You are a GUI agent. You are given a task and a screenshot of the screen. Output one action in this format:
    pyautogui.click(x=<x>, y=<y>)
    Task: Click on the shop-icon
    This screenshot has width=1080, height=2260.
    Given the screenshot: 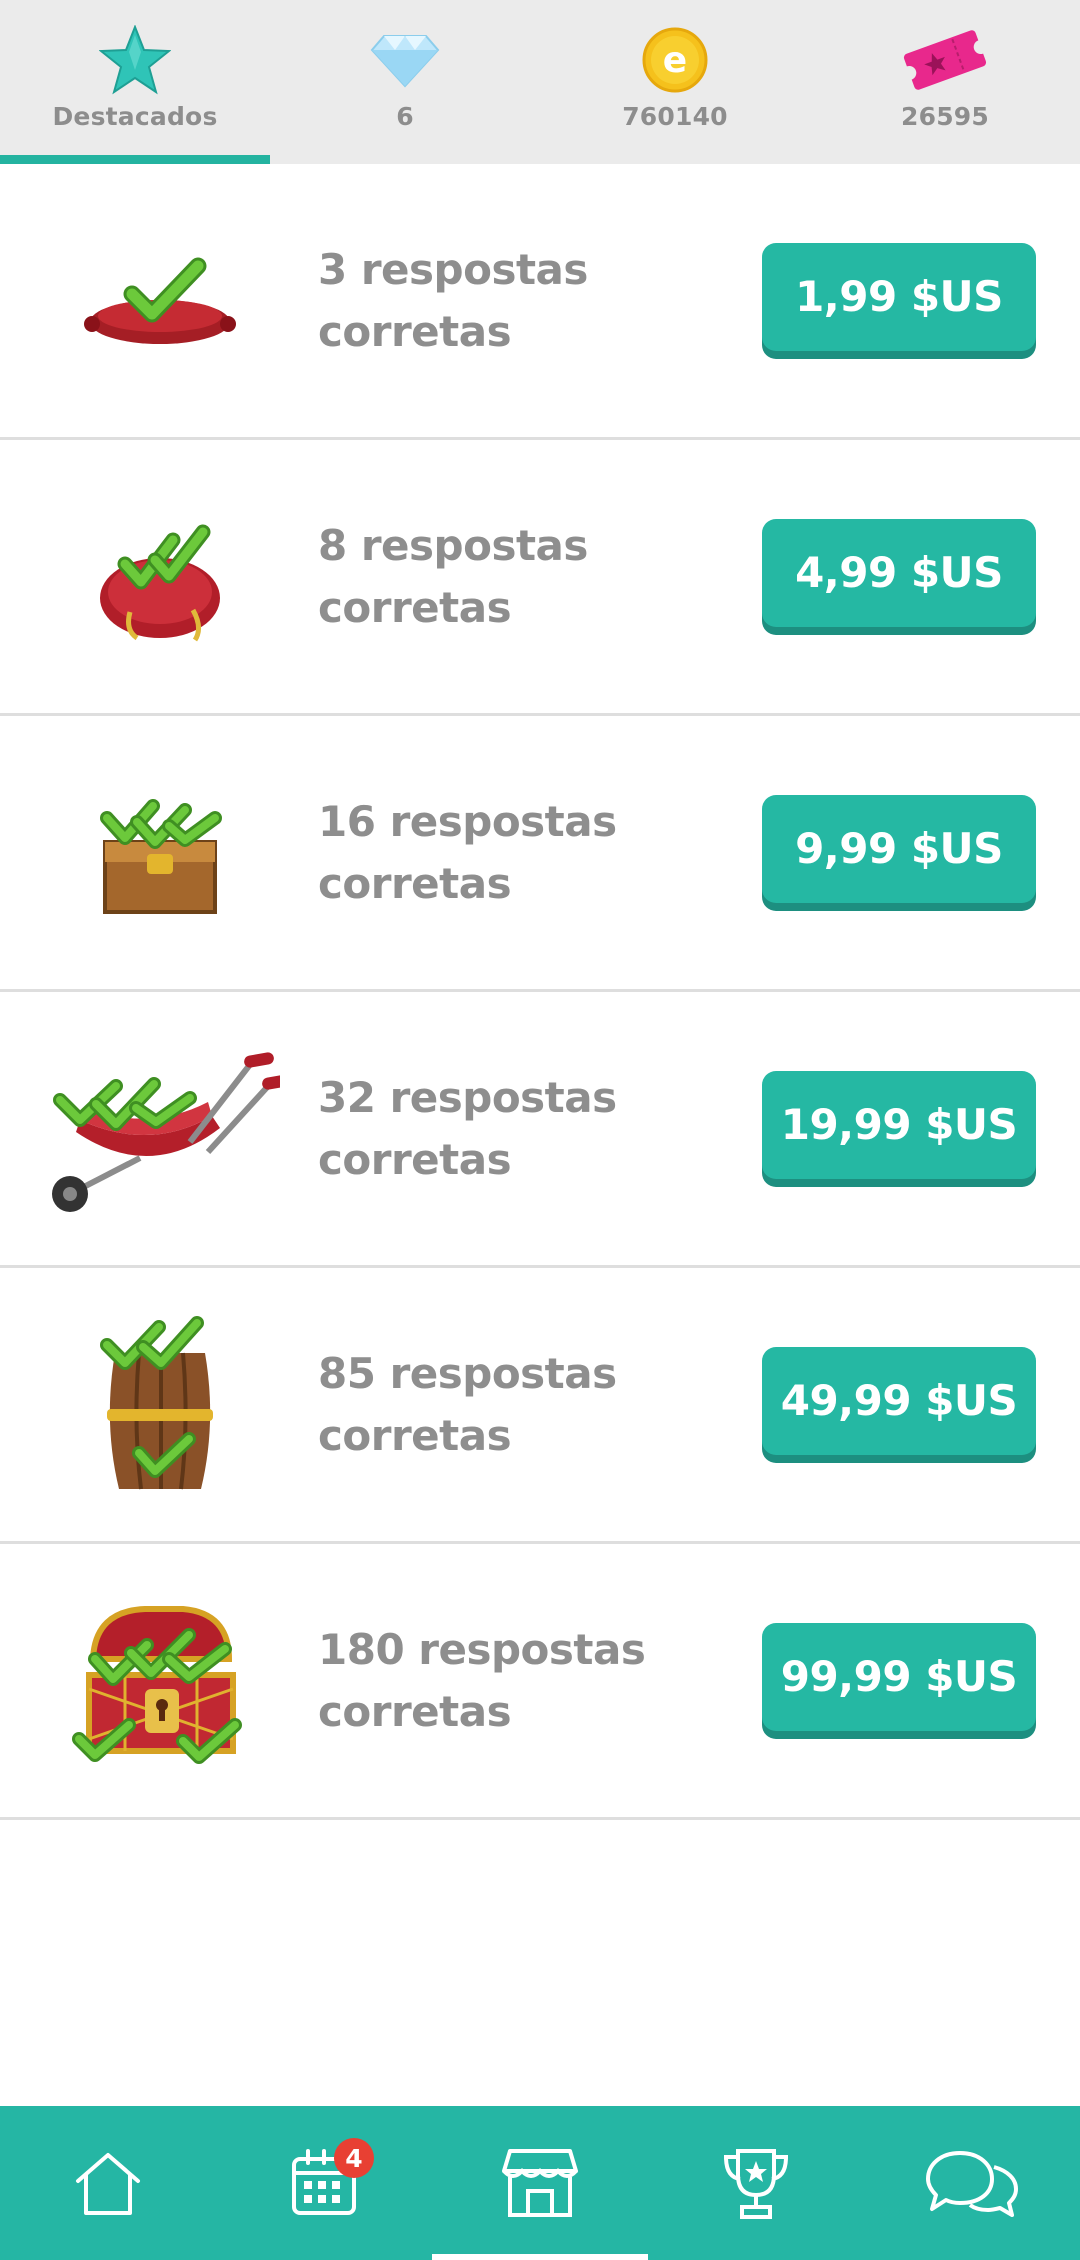 What is the action you would take?
    pyautogui.click(x=540, y=2183)
    